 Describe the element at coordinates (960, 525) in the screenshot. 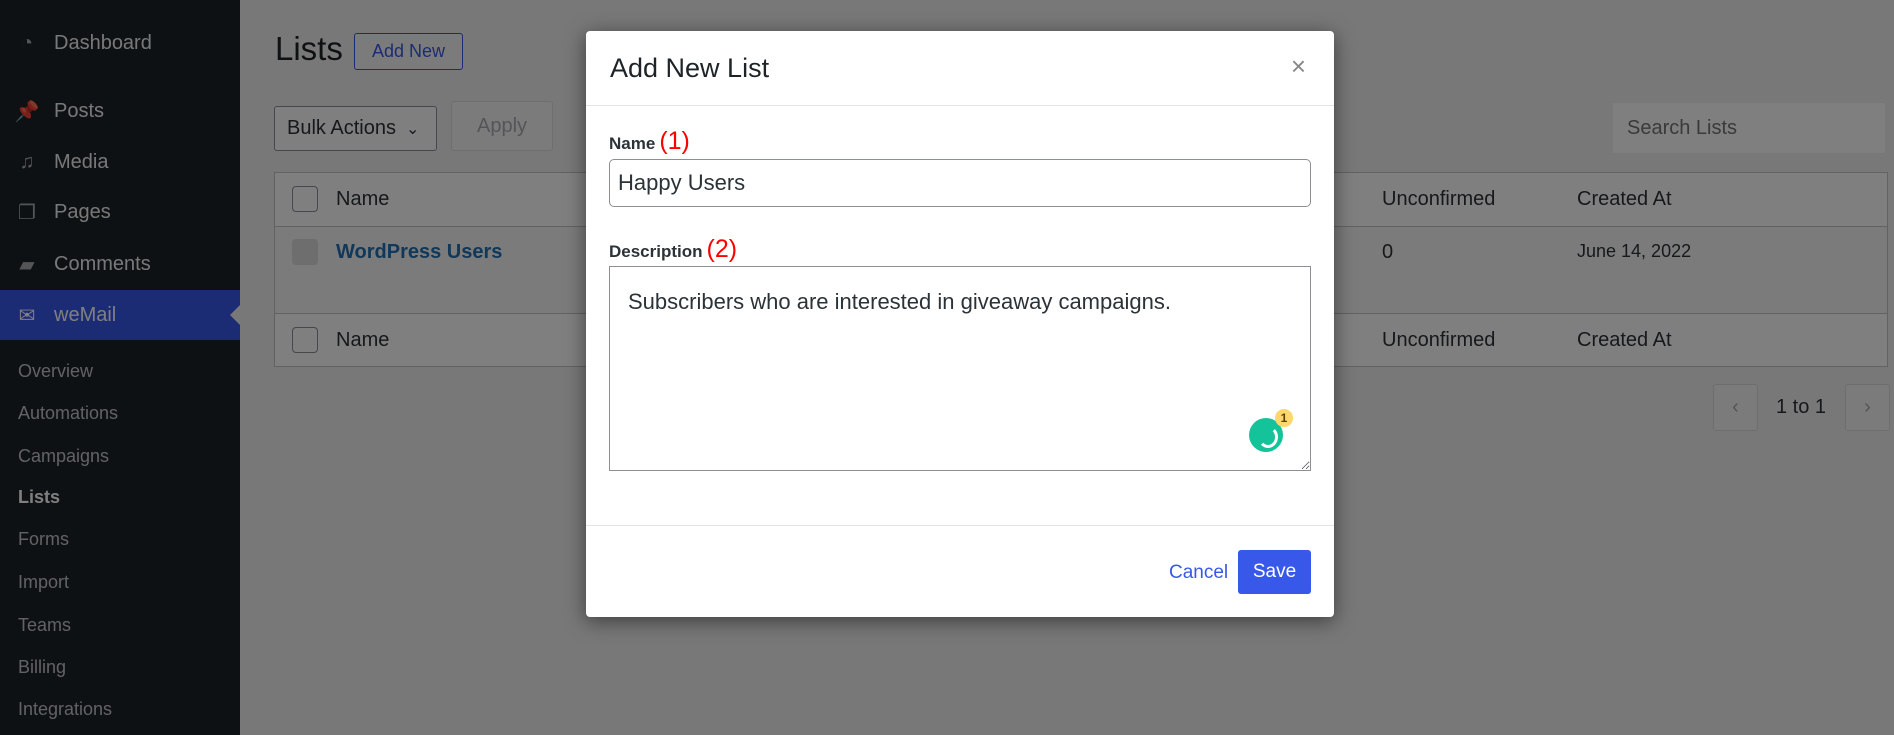

I see `modal-footer-divider` at that location.